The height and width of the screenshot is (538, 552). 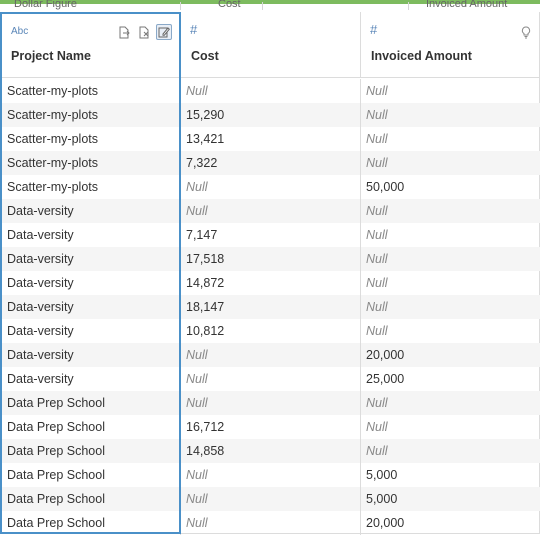 I want to click on cell-invoiced-amount: 50,000, so click(x=450, y=187).